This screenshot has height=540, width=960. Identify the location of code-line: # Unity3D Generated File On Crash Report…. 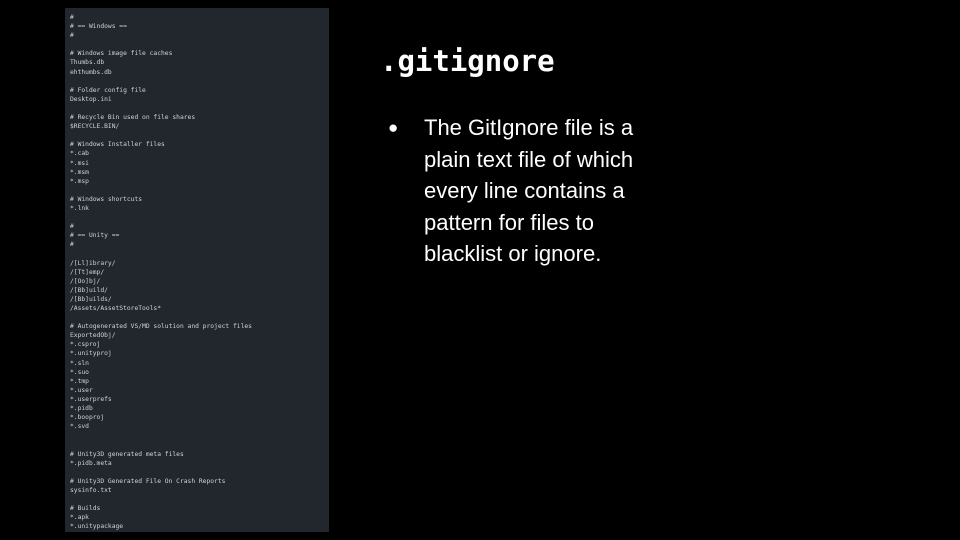
(148, 481).